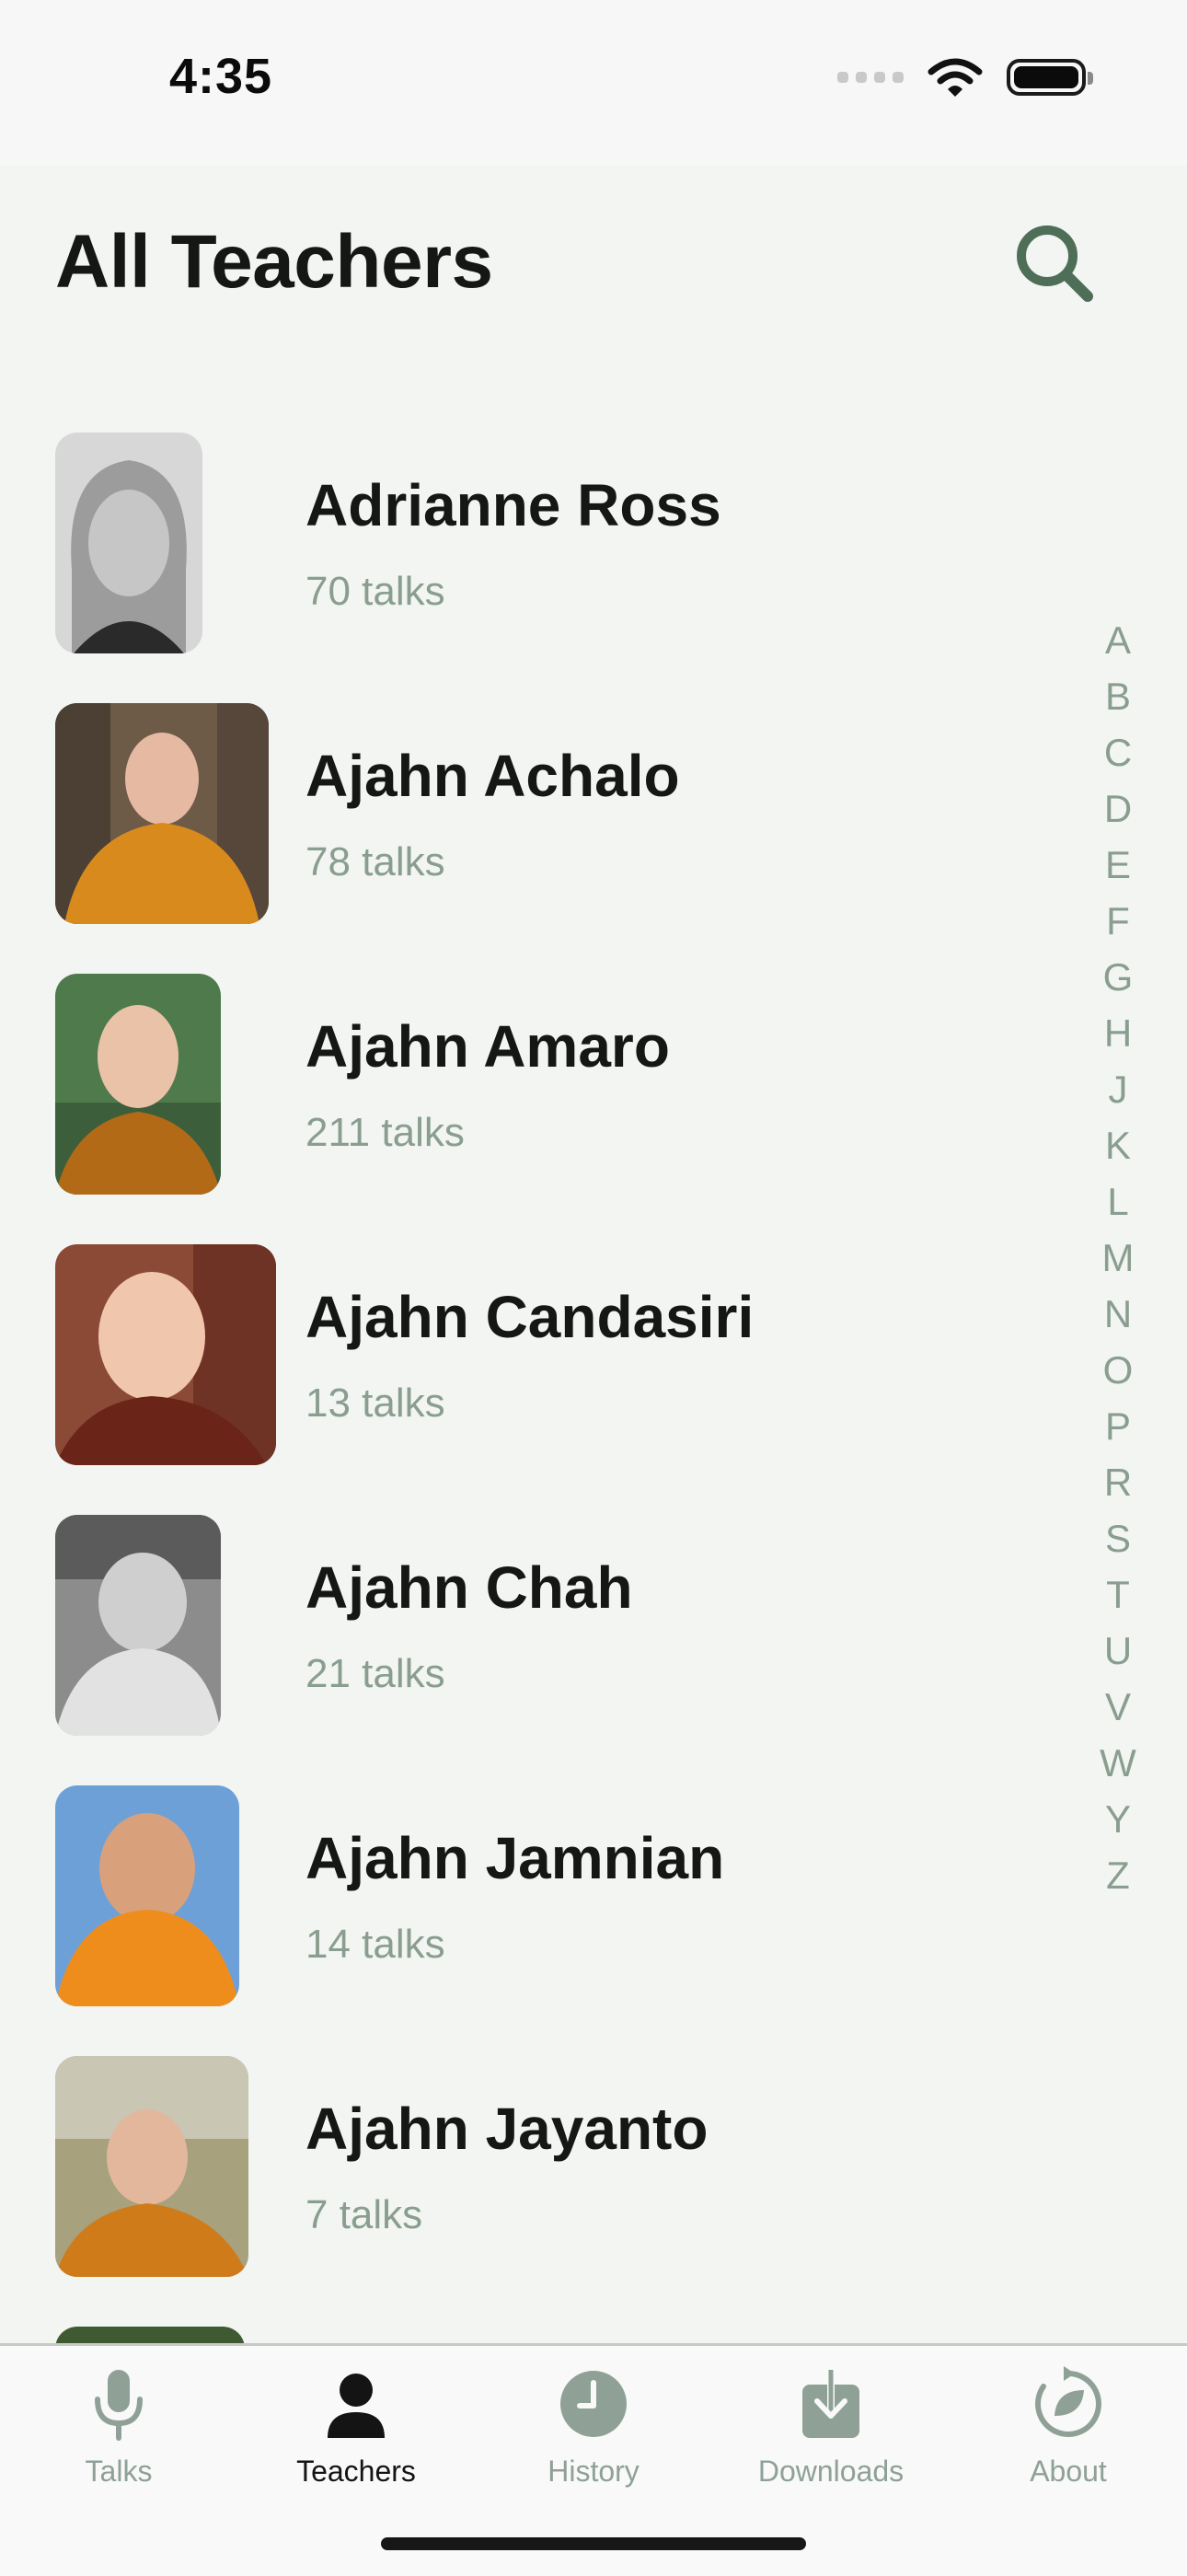 This screenshot has width=1187, height=2576. I want to click on tab-label: About, so click(1068, 2471).